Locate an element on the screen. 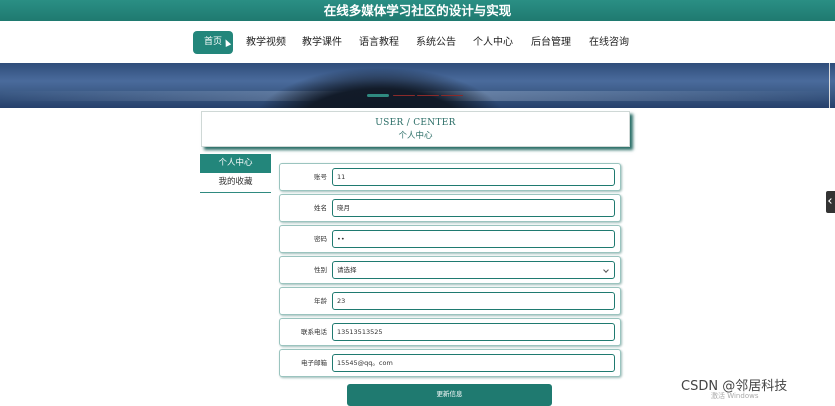  sidebar-menu: 个人中心 我的收藏 is located at coordinates (235, 173).